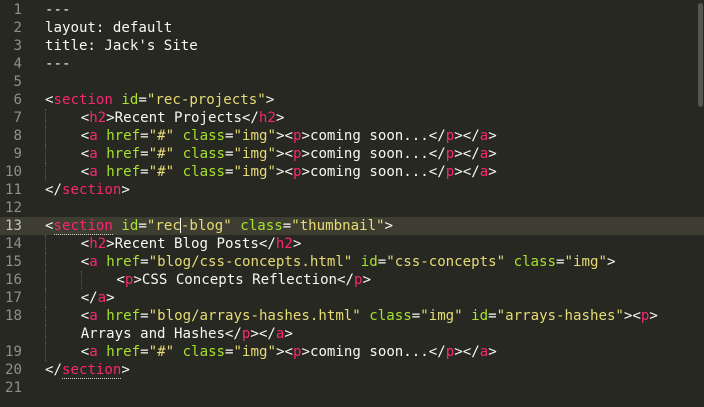  Describe the element at coordinates (352, 190) in the screenshot. I see `code-line: 11 </section>` at that location.